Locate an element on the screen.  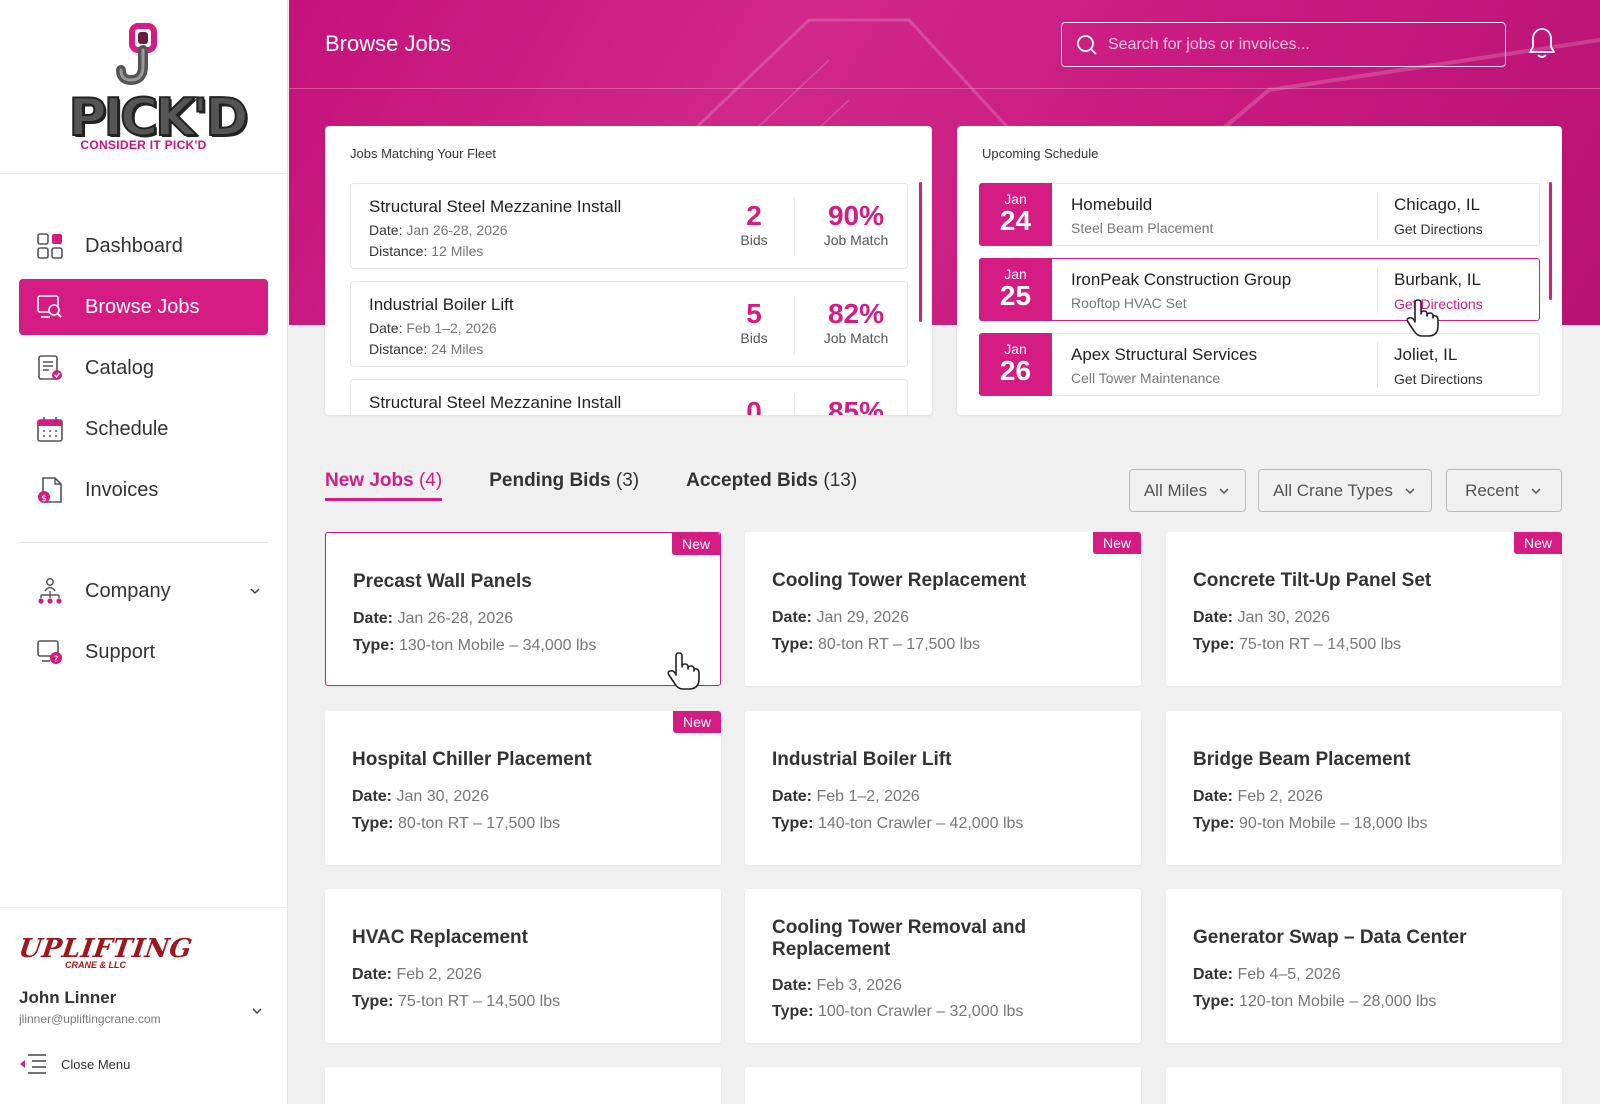
nav-label: Support is located at coordinates (120, 651).